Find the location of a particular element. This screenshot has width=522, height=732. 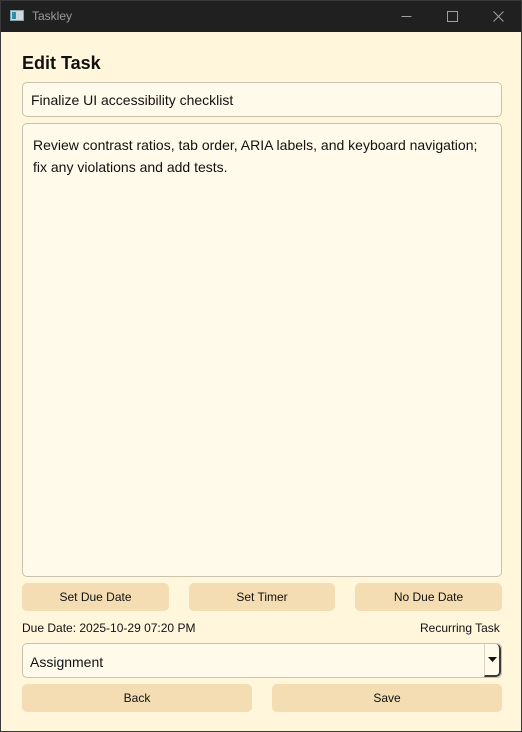

dropdown-arrow-icon is located at coordinates (492, 660).